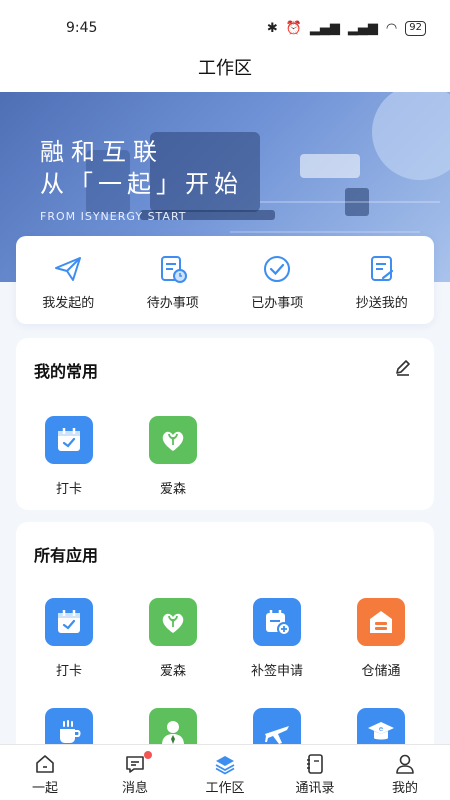  Describe the element at coordinates (381, 671) in the screenshot. I see `app-label: 仓储通` at that location.